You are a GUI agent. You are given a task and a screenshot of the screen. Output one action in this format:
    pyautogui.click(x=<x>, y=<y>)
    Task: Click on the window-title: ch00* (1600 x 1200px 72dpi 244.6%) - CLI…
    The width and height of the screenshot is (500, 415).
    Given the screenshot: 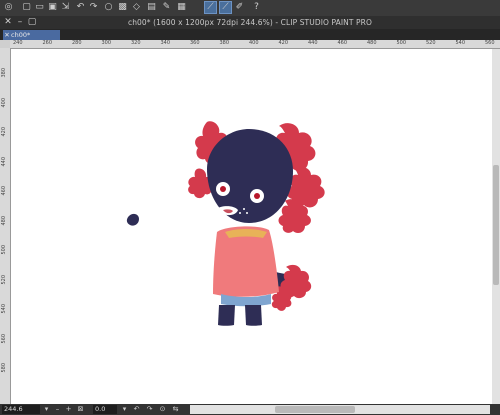 What is the action you would take?
    pyautogui.click(x=249, y=22)
    